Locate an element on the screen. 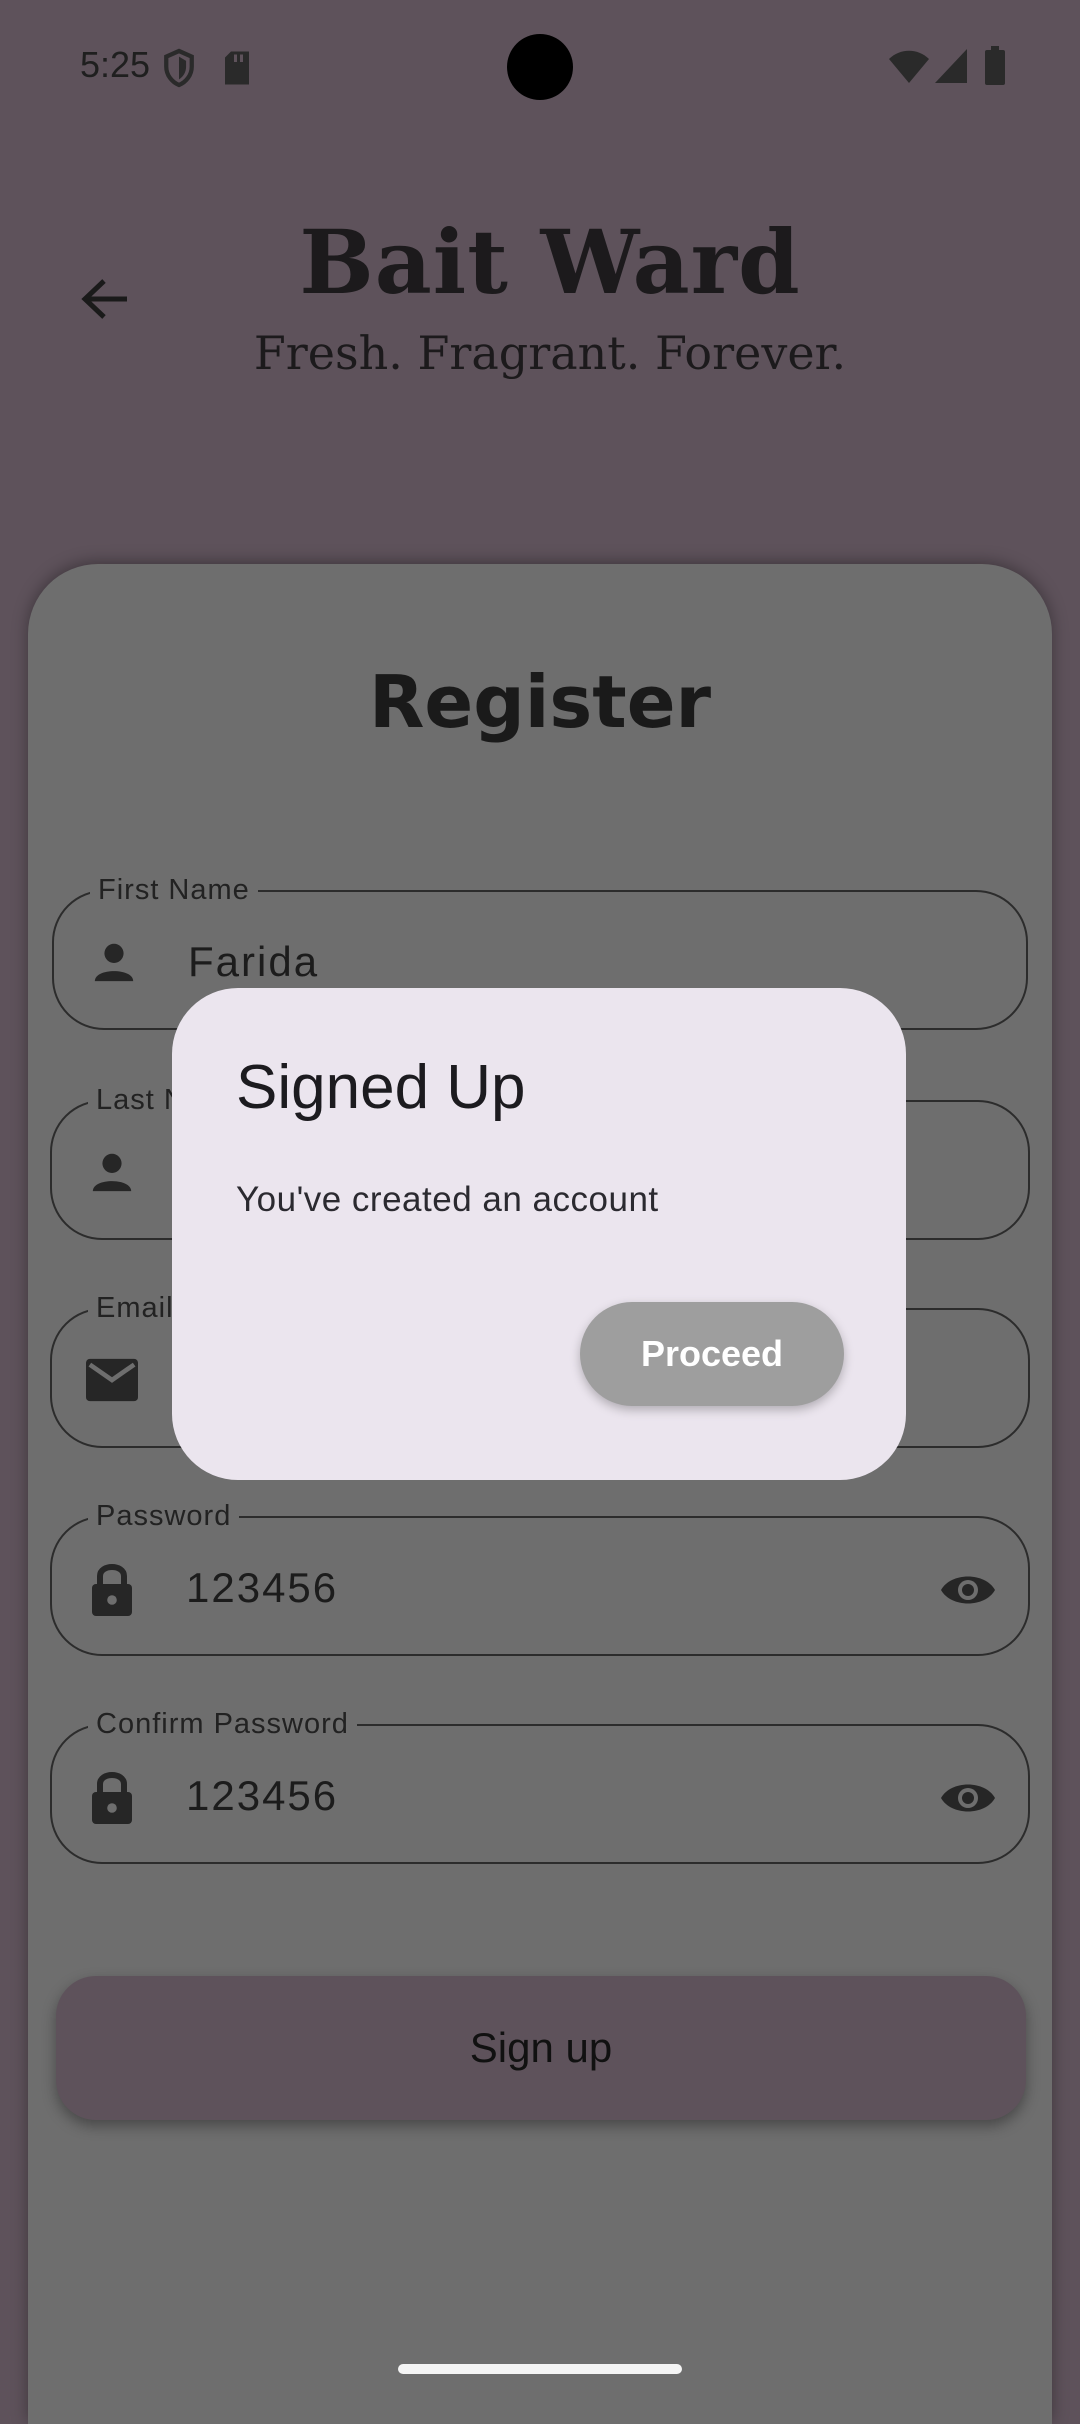  mail-icon is located at coordinates (112, 1380).